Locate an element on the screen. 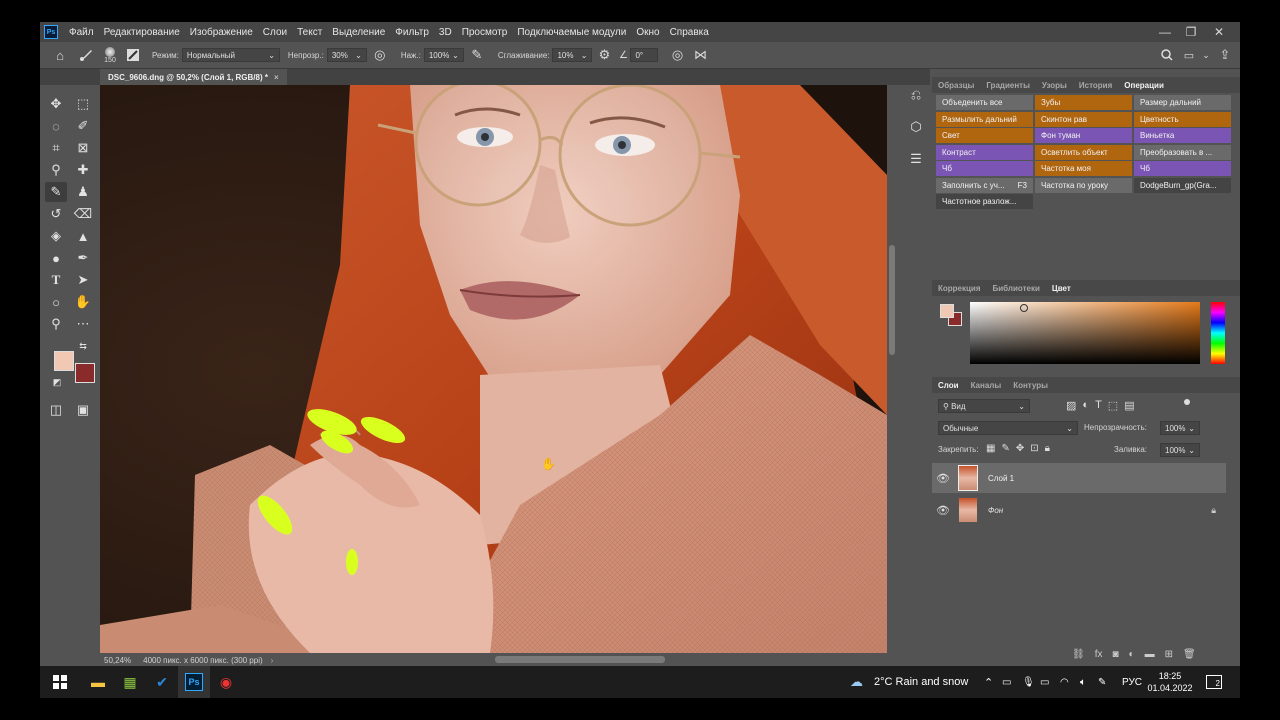 This screenshot has width=1280, height=720. tab-patterns: Узоры is located at coordinates (1054, 85).